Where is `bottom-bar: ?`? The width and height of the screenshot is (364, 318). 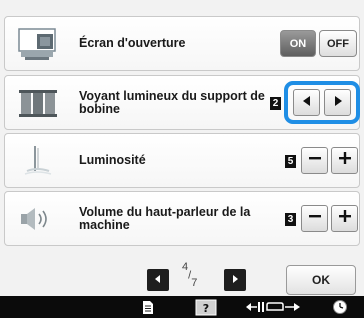
bottom-bar: ? is located at coordinates (182, 307).